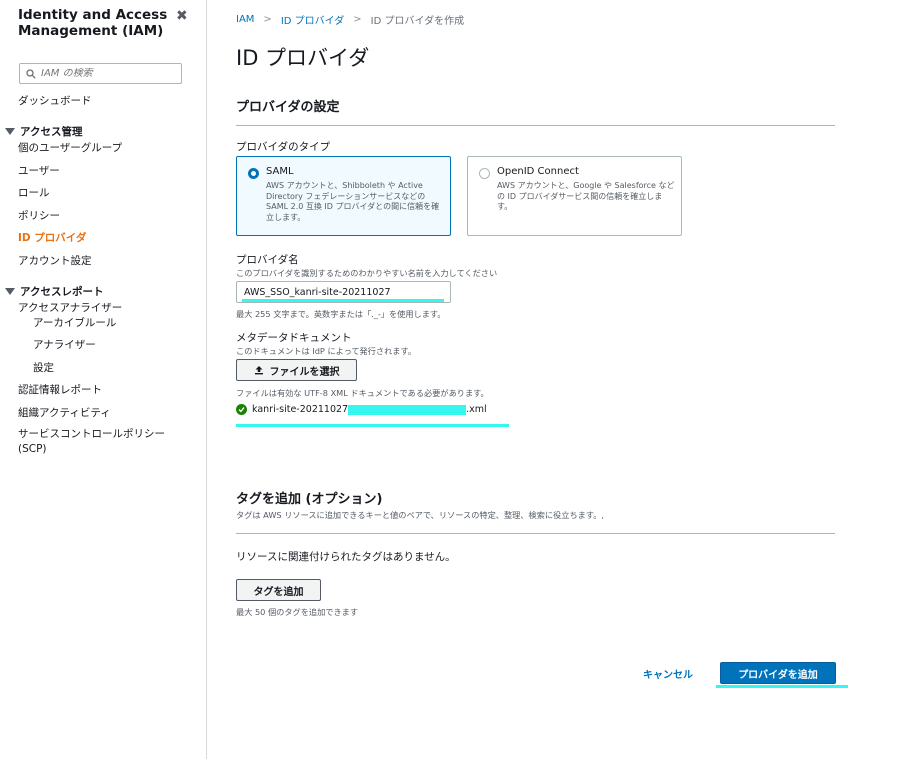 Image resolution: width=903 pixels, height=759 pixels. What do you see at coordinates (538, 171) in the screenshot?
I see `tile-title: OpenID Connect` at bounding box center [538, 171].